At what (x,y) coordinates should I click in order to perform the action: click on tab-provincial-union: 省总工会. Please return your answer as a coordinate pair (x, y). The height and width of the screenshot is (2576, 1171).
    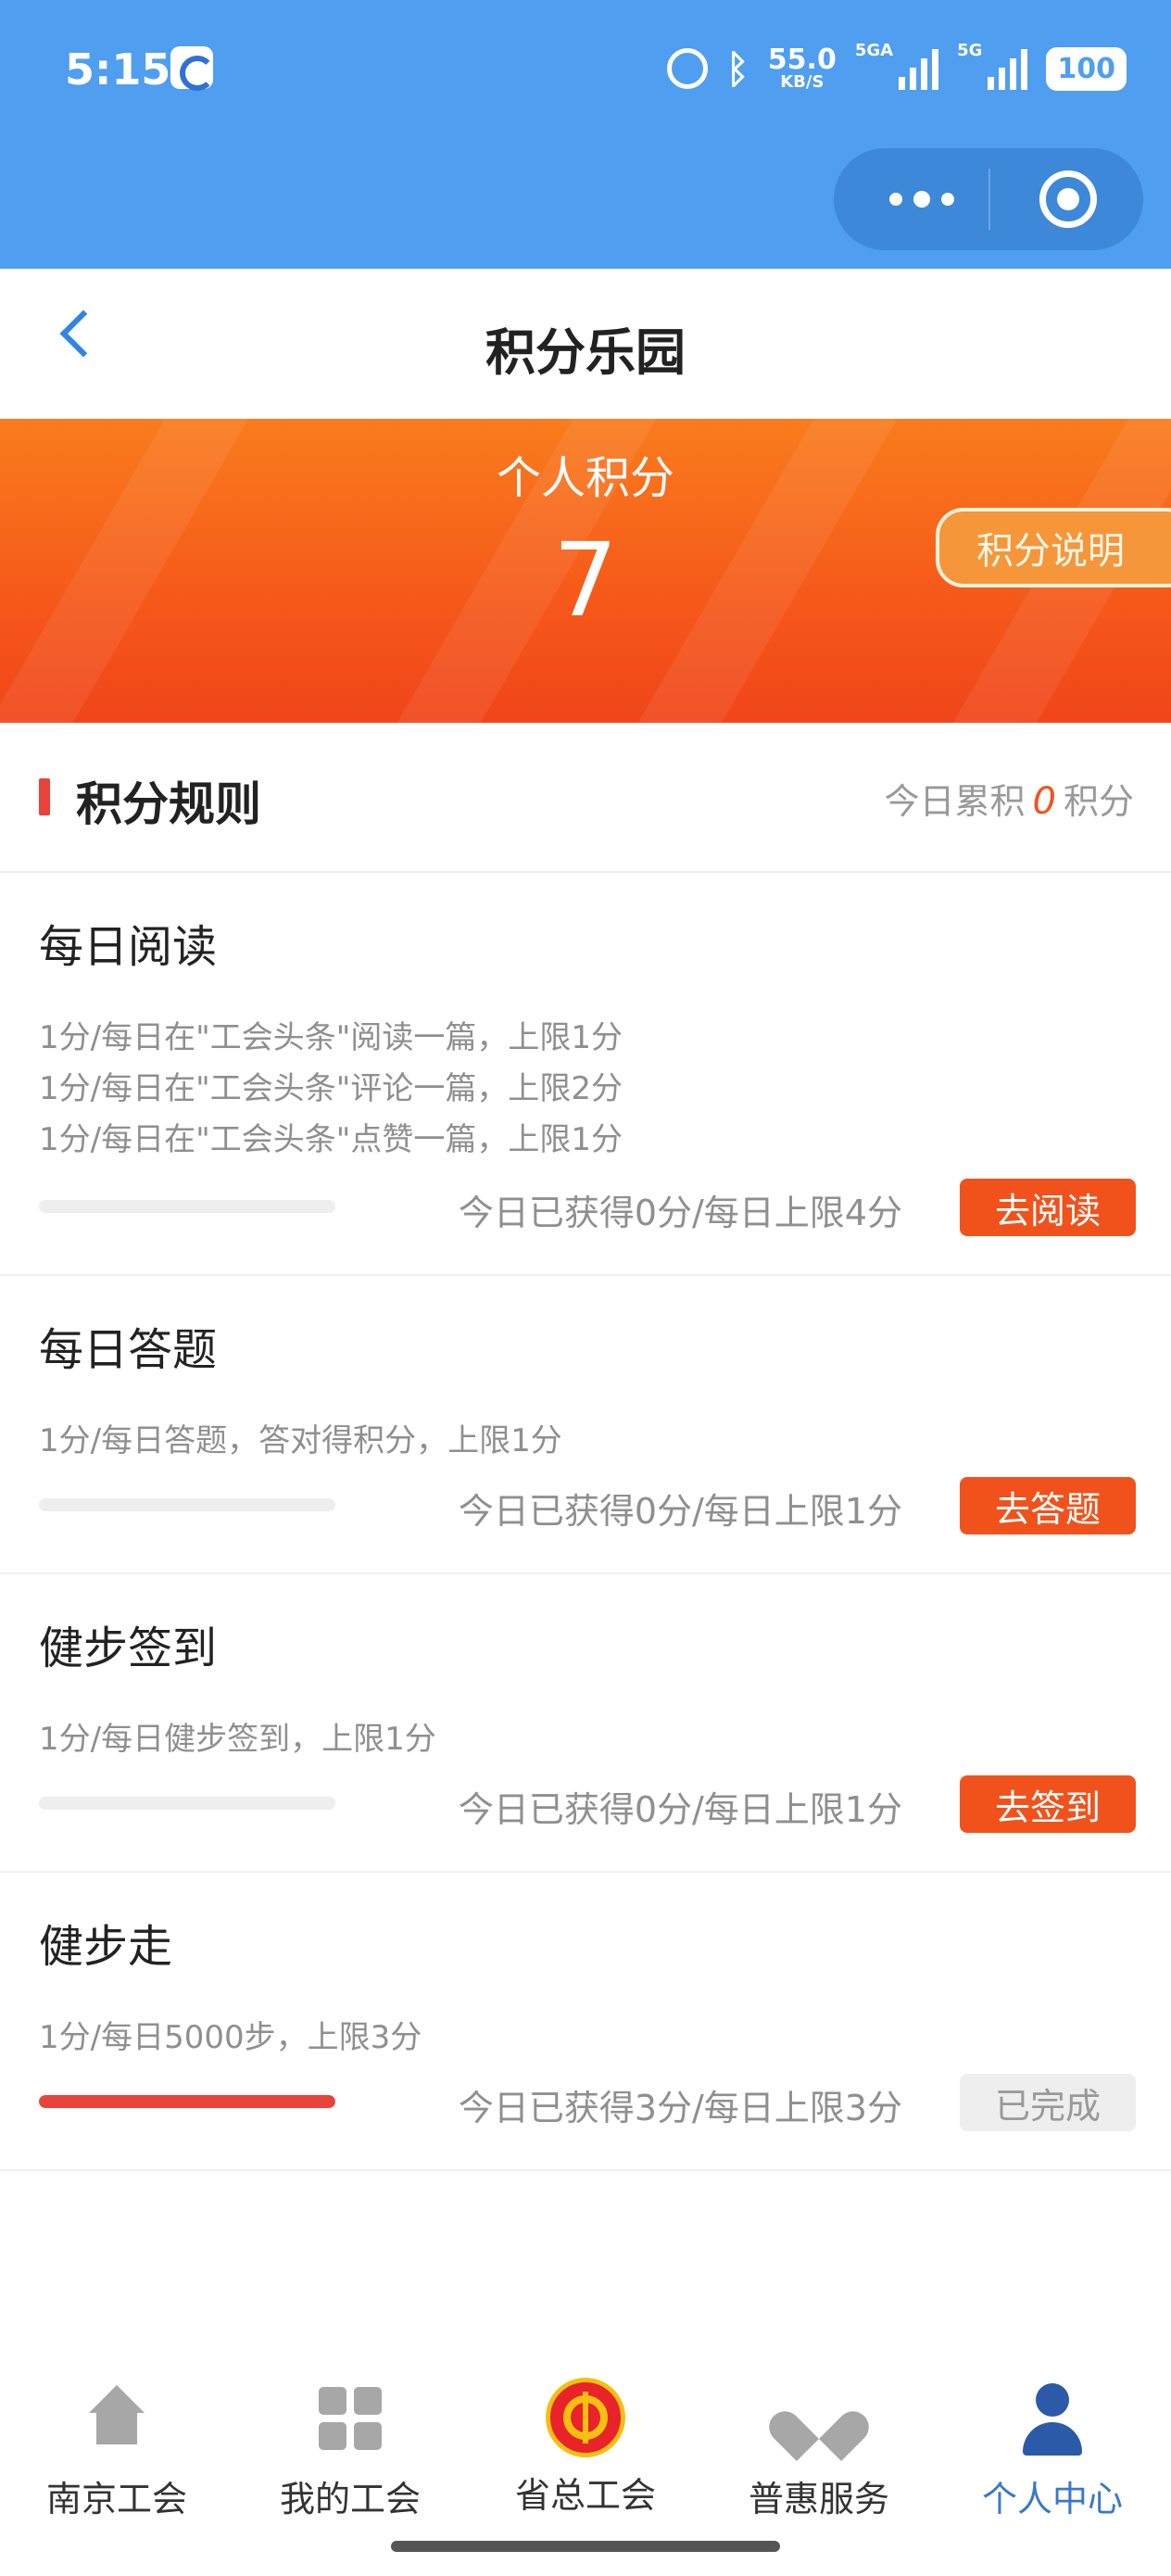
    Looking at the image, I should click on (585, 2454).